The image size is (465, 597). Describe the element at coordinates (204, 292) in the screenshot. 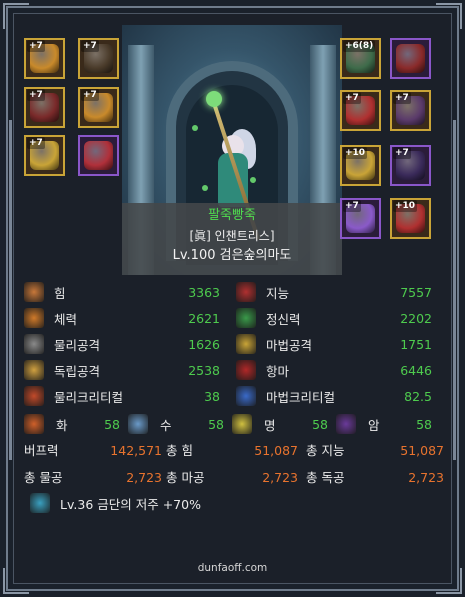

I see `stat-value: 3363` at that location.